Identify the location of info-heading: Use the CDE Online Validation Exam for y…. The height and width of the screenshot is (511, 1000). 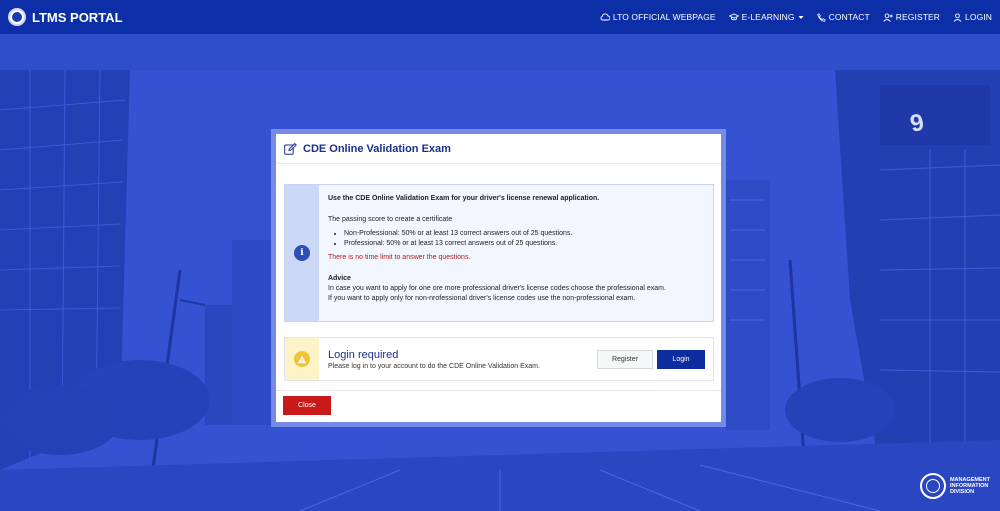
(464, 198).